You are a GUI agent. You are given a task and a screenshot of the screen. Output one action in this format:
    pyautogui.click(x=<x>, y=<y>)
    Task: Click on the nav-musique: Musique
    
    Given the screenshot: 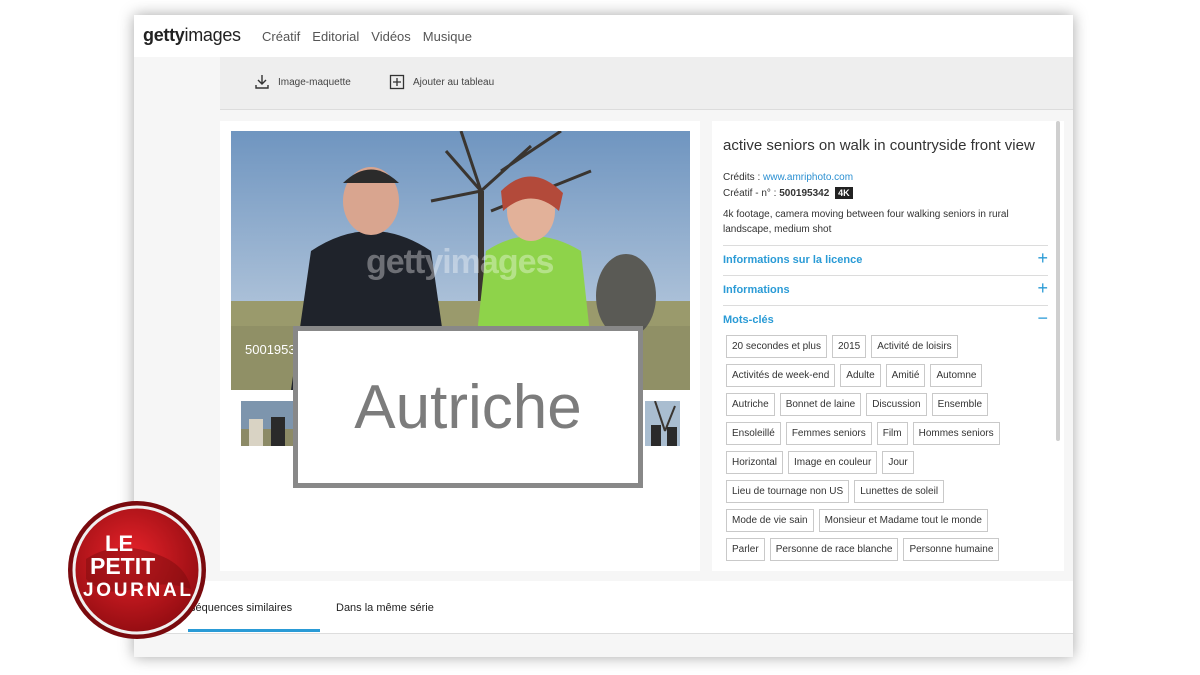 What is the action you would take?
    pyautogui.click(x=447, y=36)
    